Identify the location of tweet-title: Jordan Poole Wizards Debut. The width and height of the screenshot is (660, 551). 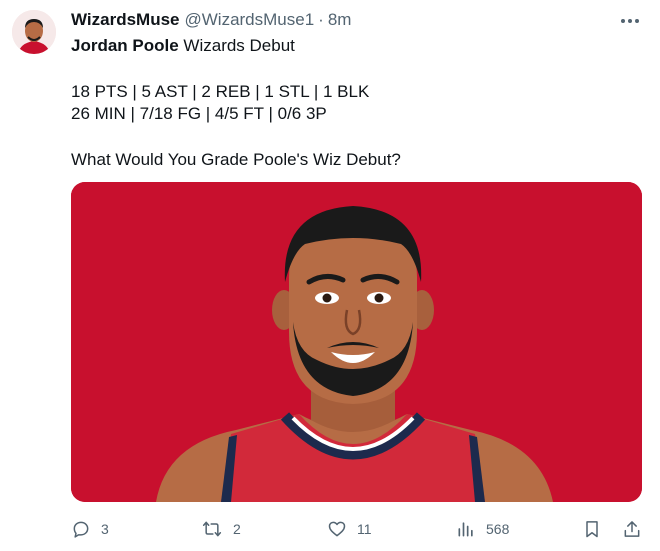
(183, 45).